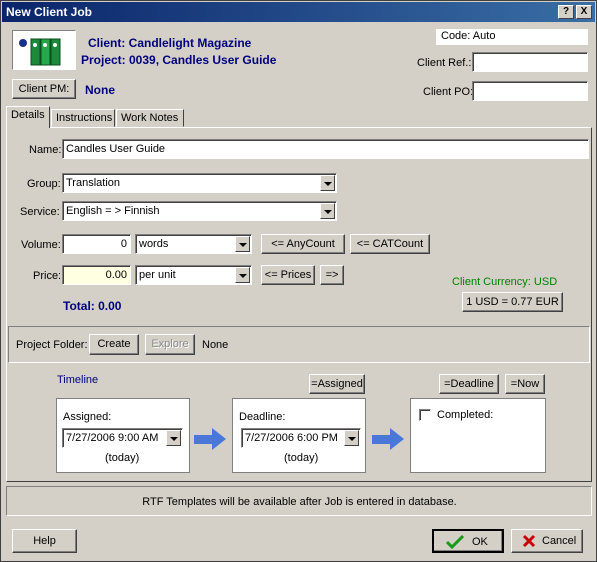 This screenshot has width=597, height=562. Describe the element at coordinates (505, 282) in the screenshot. I see `client-currency-label: Client Currency: USD` at that location.